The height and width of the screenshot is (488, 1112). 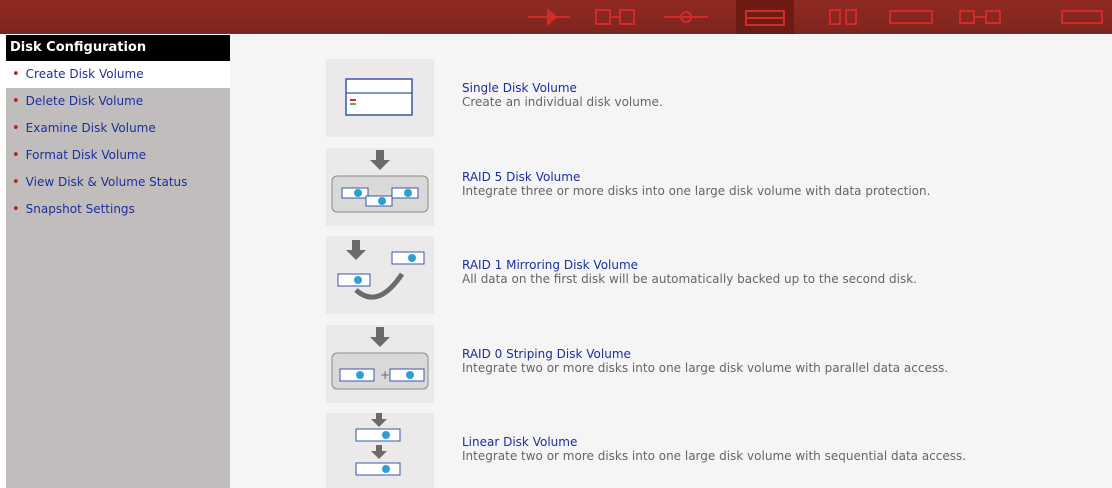 What do you see at coordinates (380, 450) in the screenshot?
I see `linear-disk-icon` at bounding box center [380, 450].